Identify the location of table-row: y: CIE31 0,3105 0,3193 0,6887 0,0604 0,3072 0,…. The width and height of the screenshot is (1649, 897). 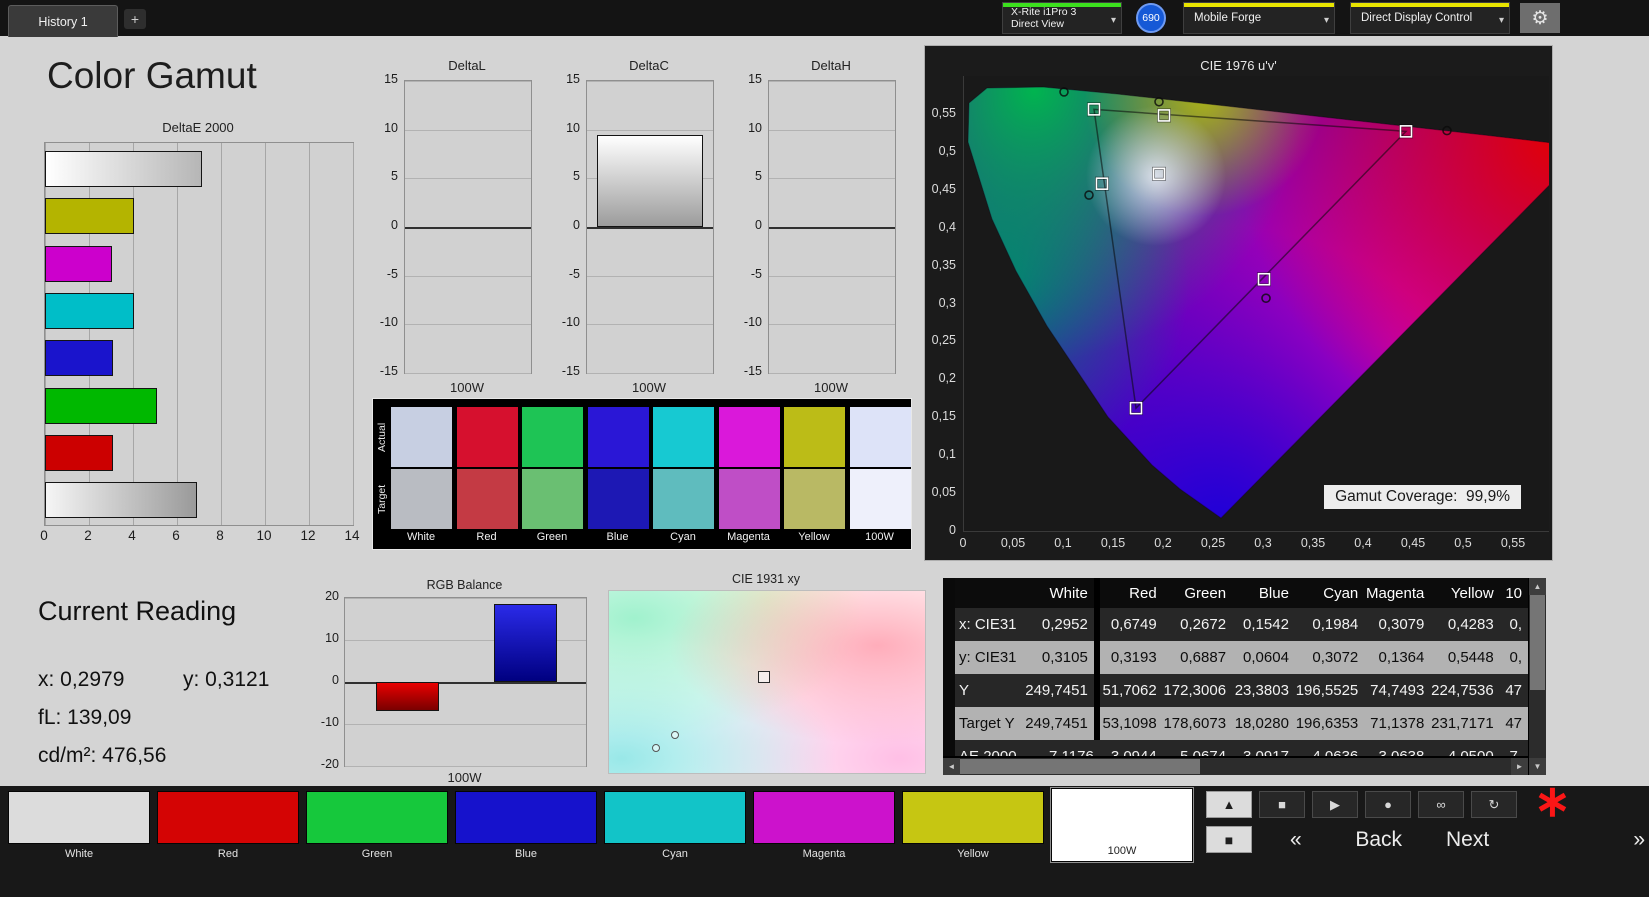
(1238, 657).